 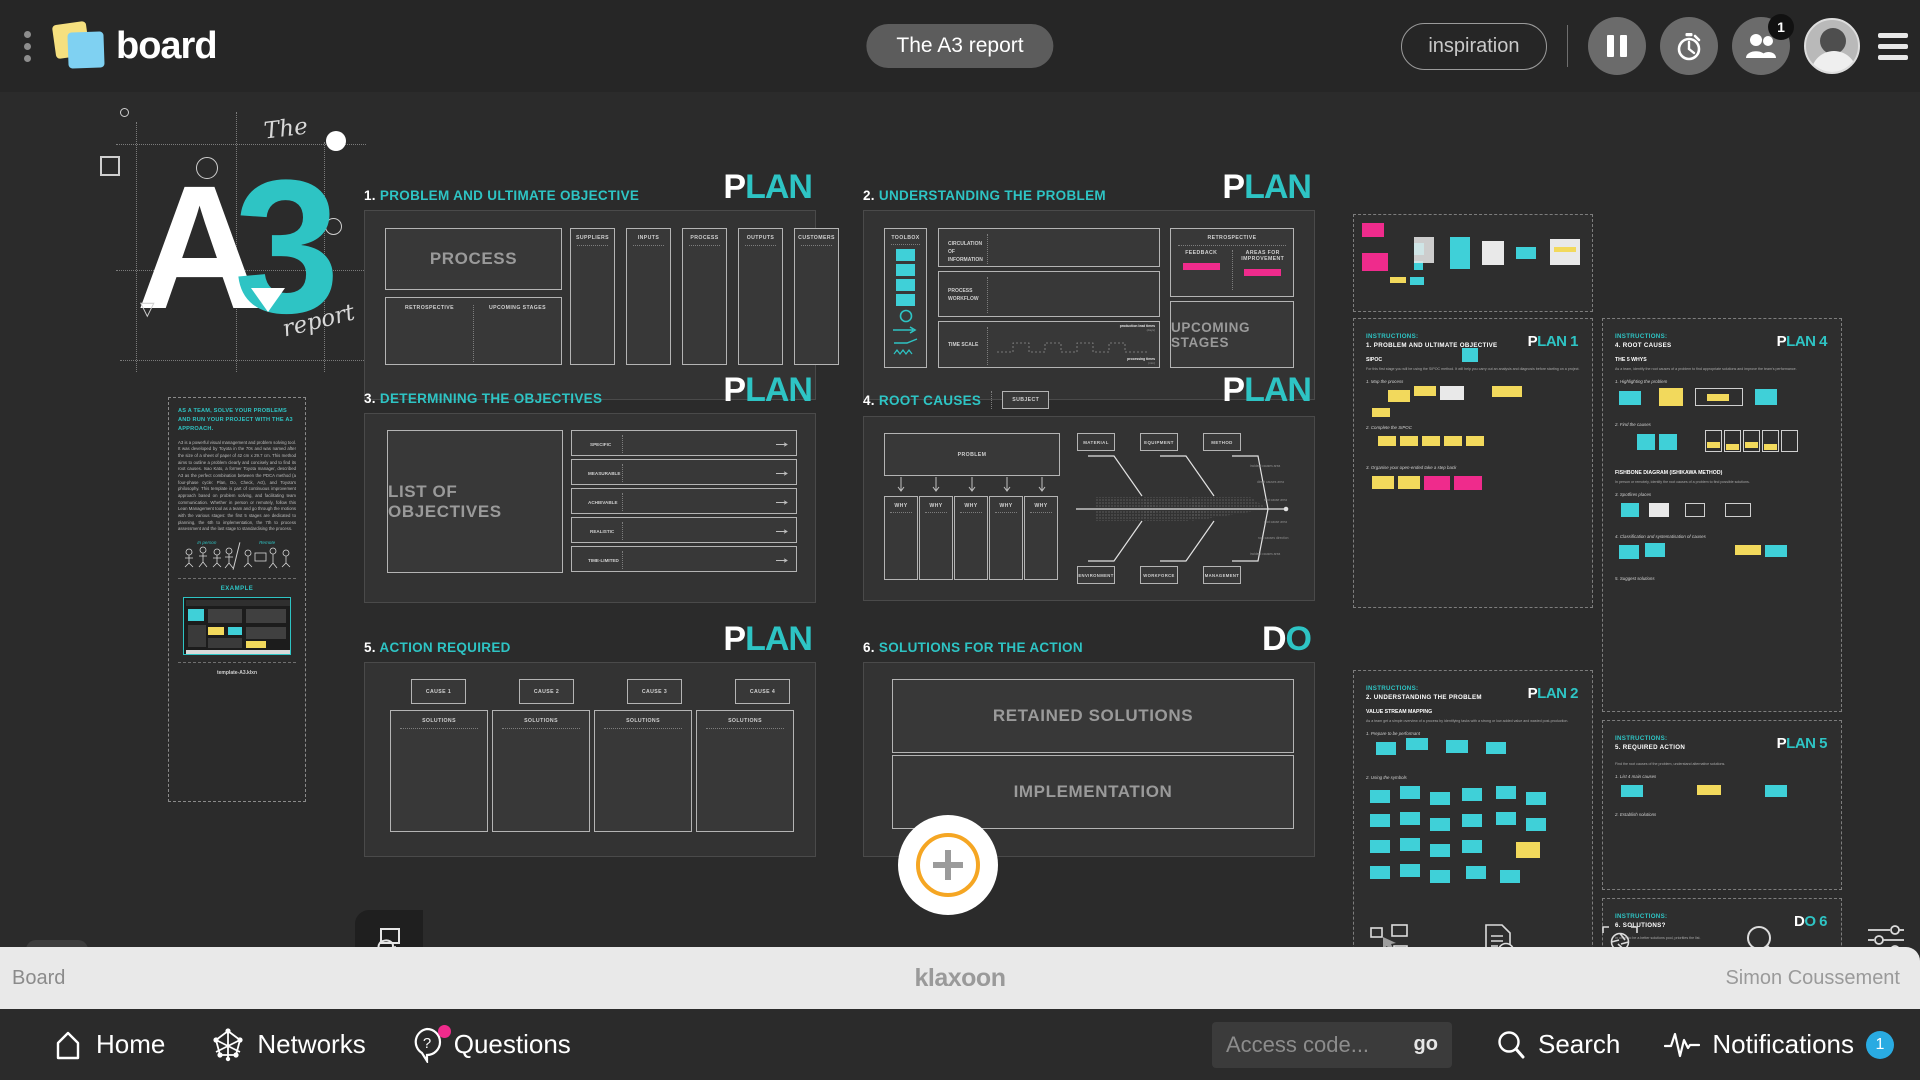 What do you see at coordinates (27, 46) in the screenshot?
I see `menu-dots-icon` at bounding box center [27, 46].